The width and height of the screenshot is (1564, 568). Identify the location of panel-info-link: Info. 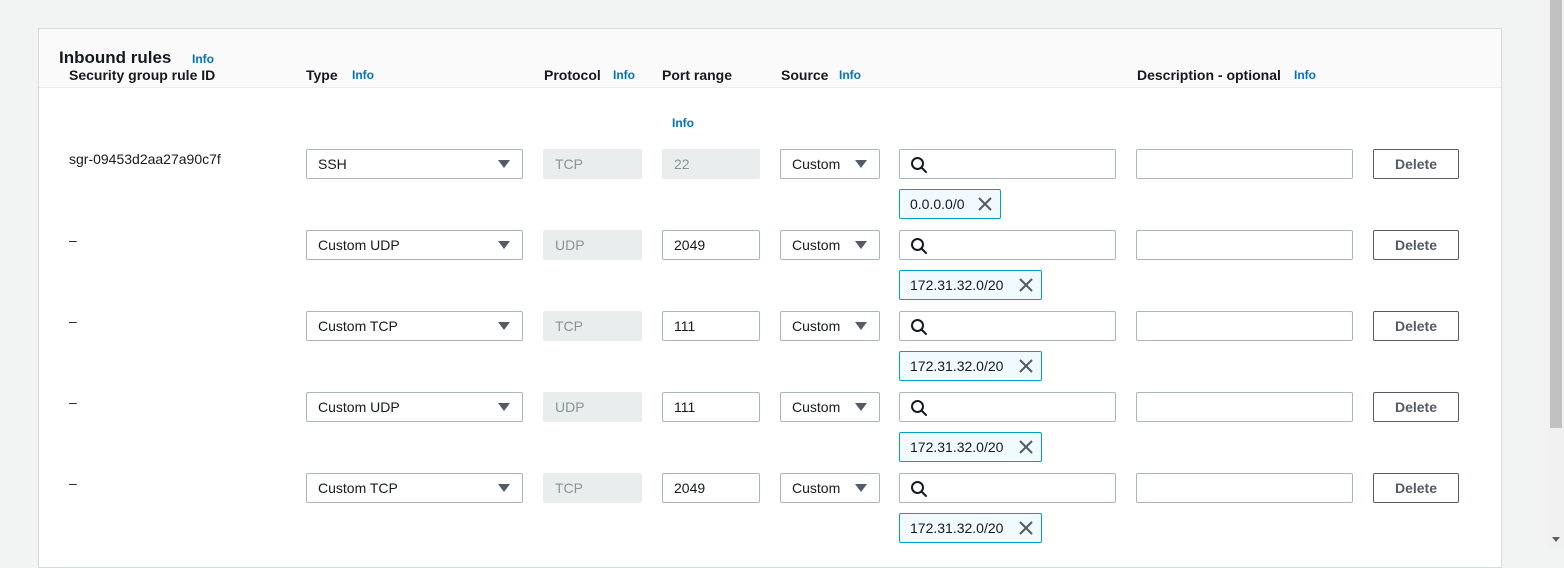
(203, 59).